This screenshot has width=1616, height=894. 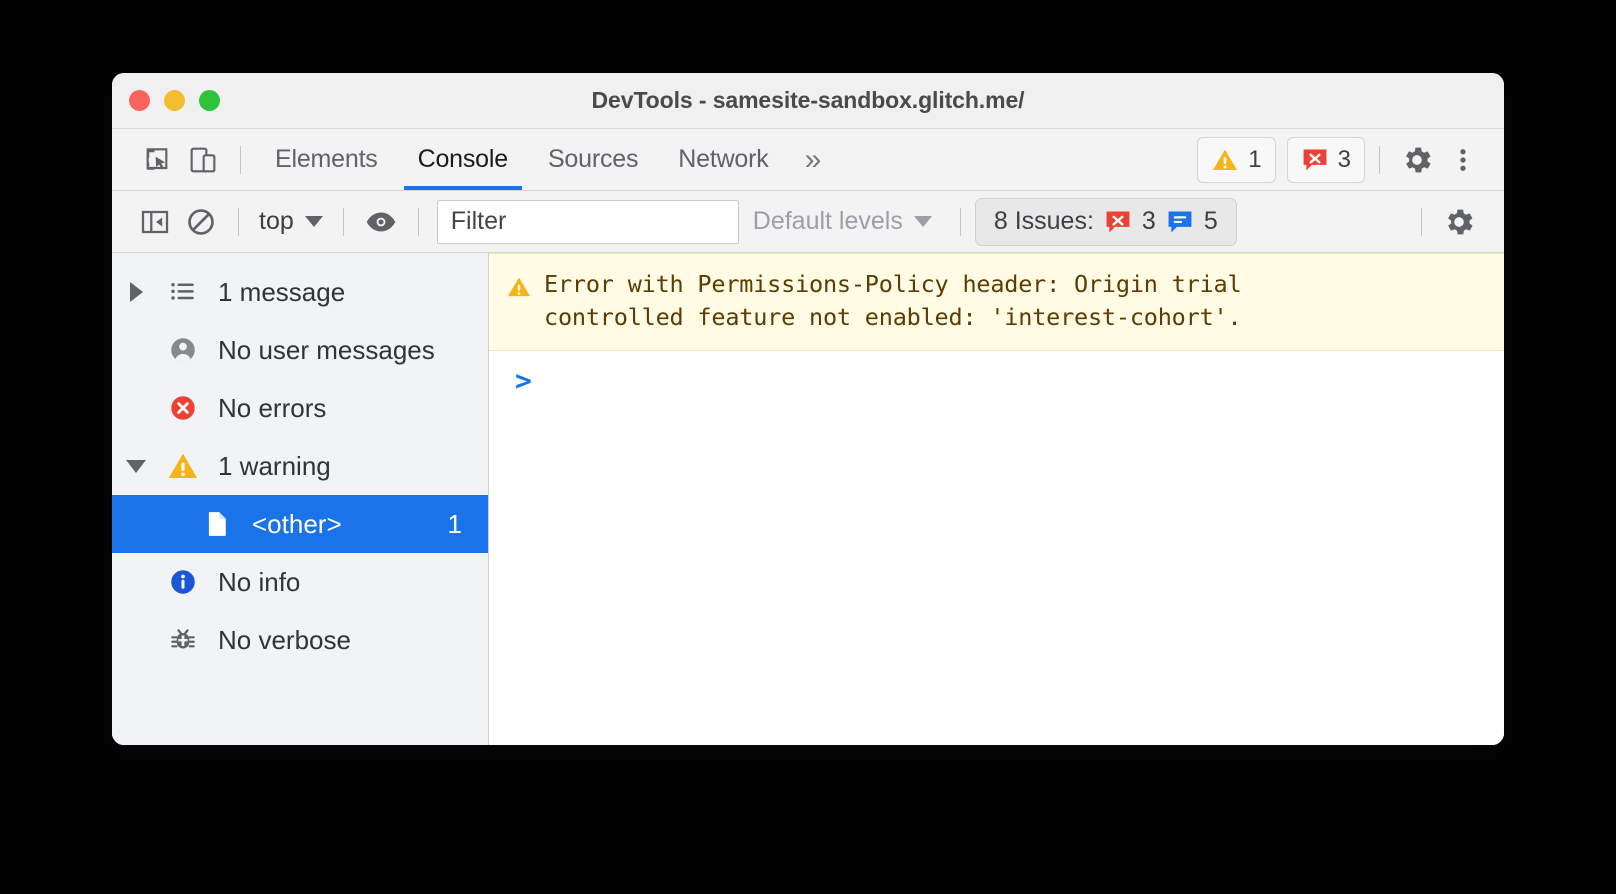 I want to click on sidebar-item-info: No info, so click(x=300, y=582).